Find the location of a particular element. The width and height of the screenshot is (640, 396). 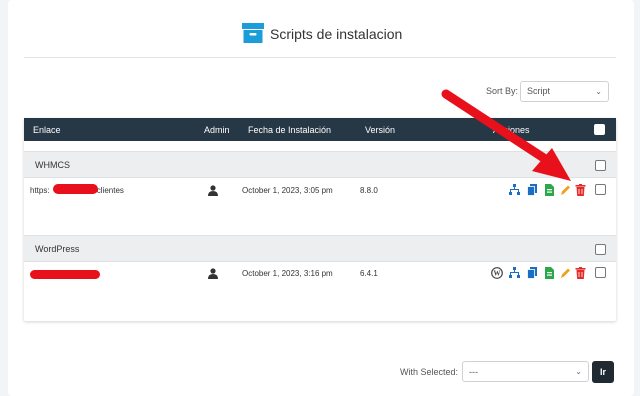

install-date: October 1, 2023, 3:16 pm is located at coordinates (287, 273).